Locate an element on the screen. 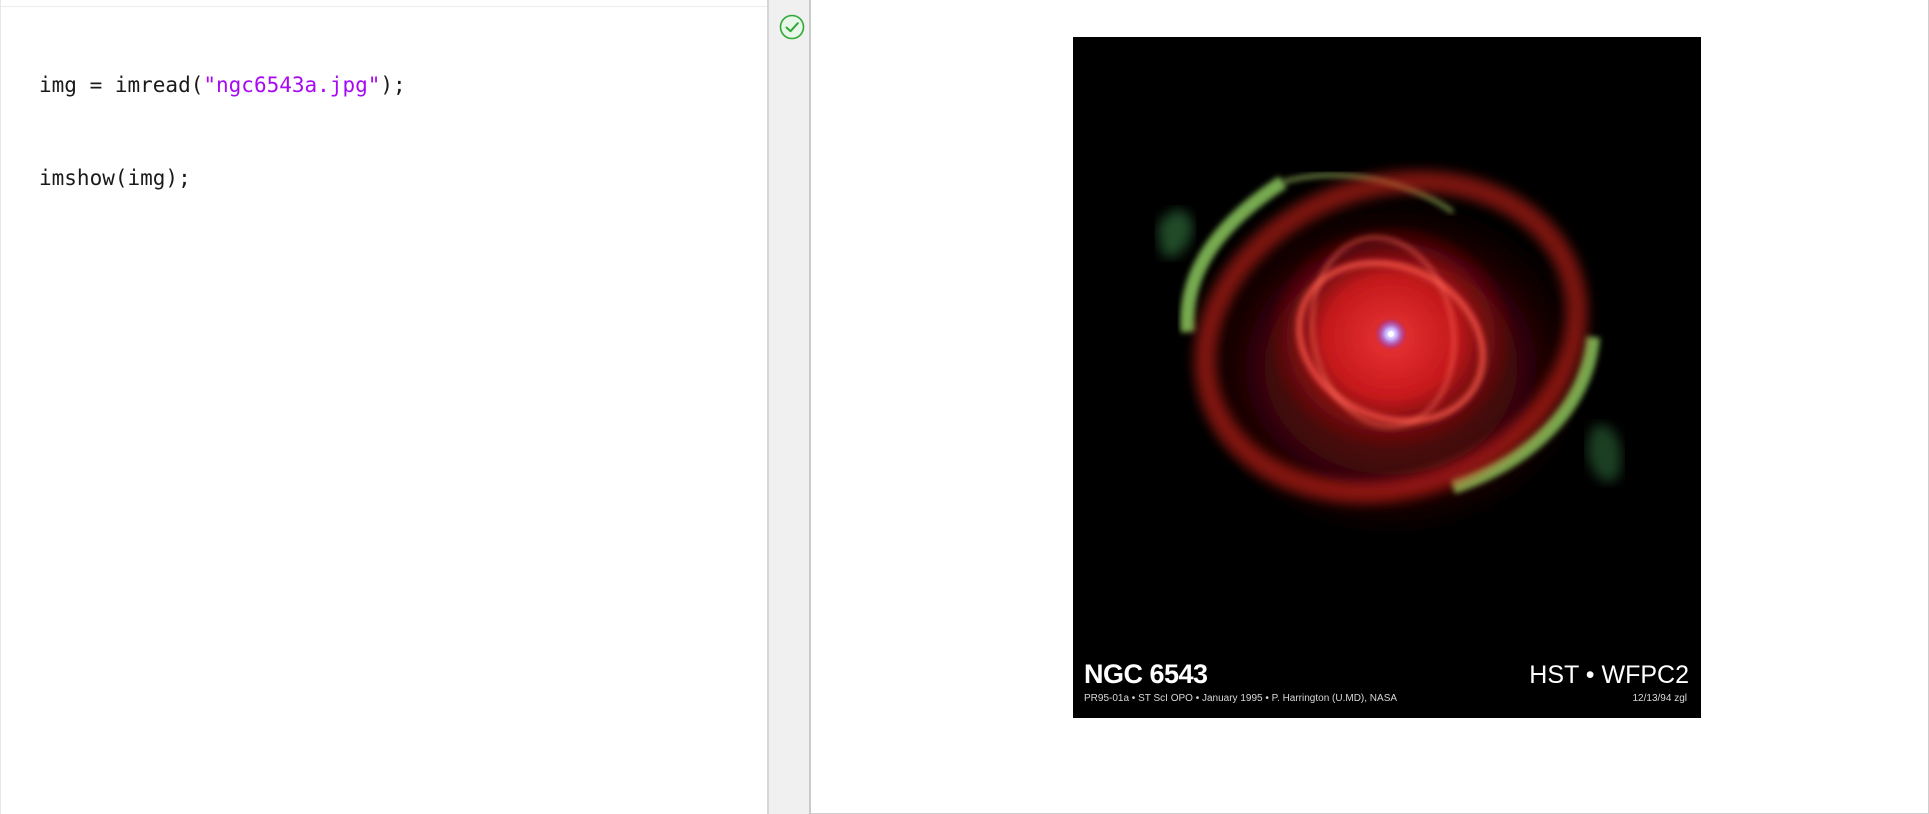  code-line-1-end: ); is located at coordinates (393, 85).